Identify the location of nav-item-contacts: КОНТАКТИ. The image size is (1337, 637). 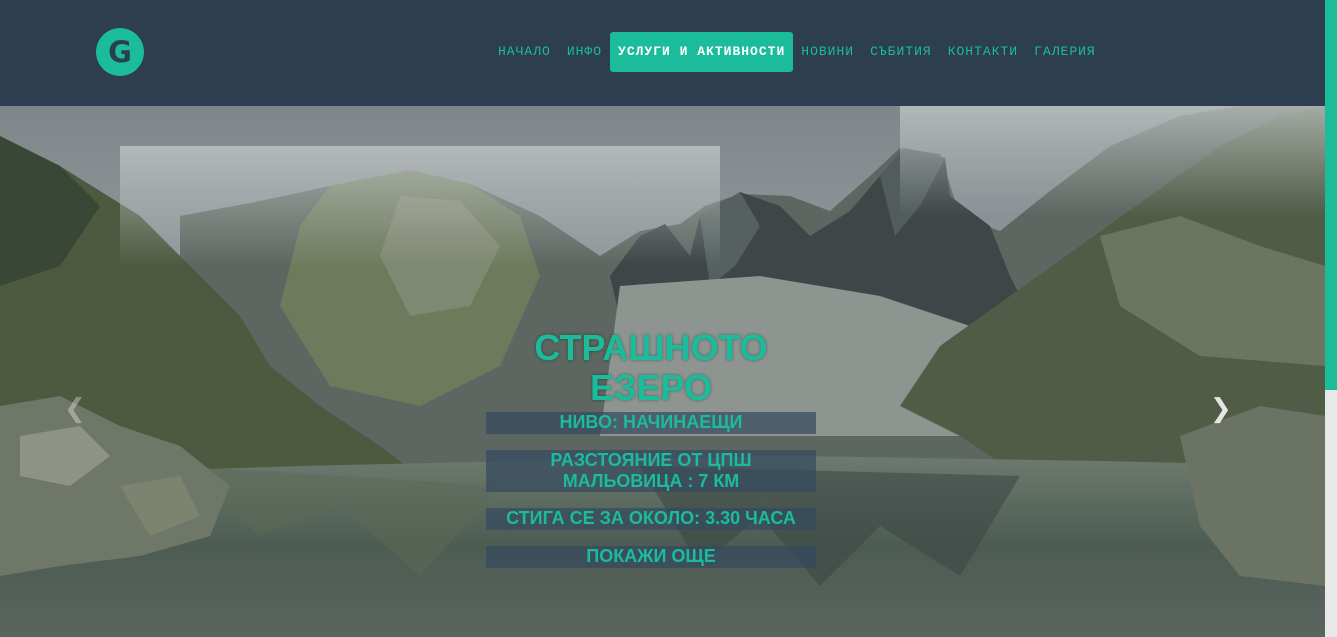
(983, 52).